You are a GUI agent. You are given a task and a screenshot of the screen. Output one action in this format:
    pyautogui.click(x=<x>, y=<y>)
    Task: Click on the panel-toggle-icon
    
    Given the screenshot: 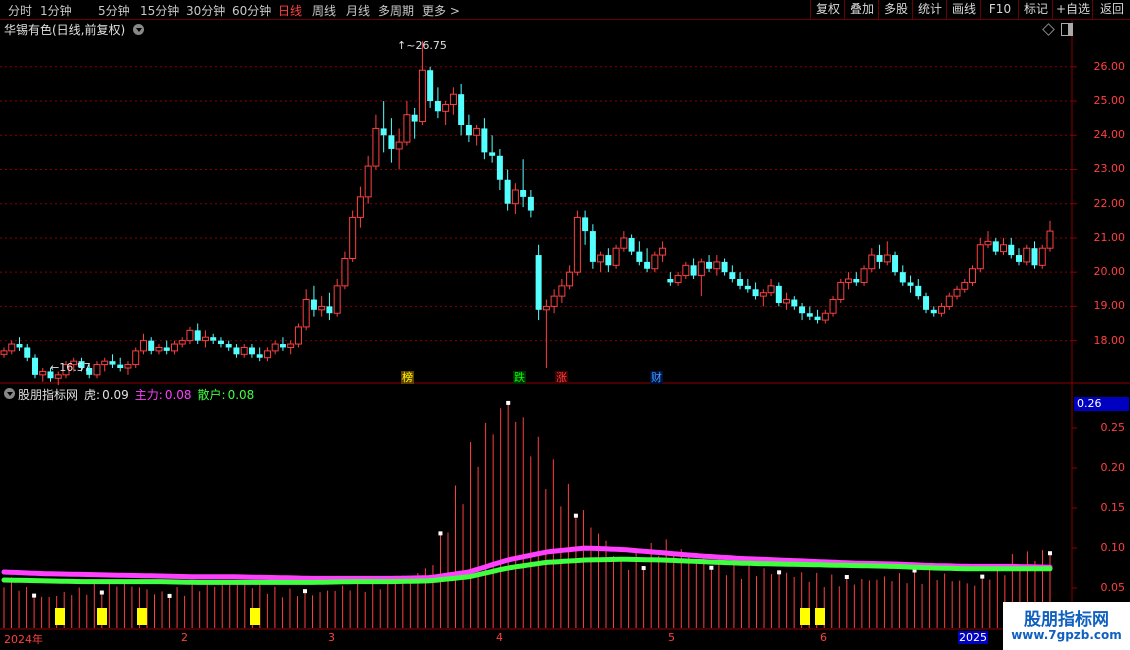 What is the action you would take?
    pyautogui.click(x=1067, y=29)
    